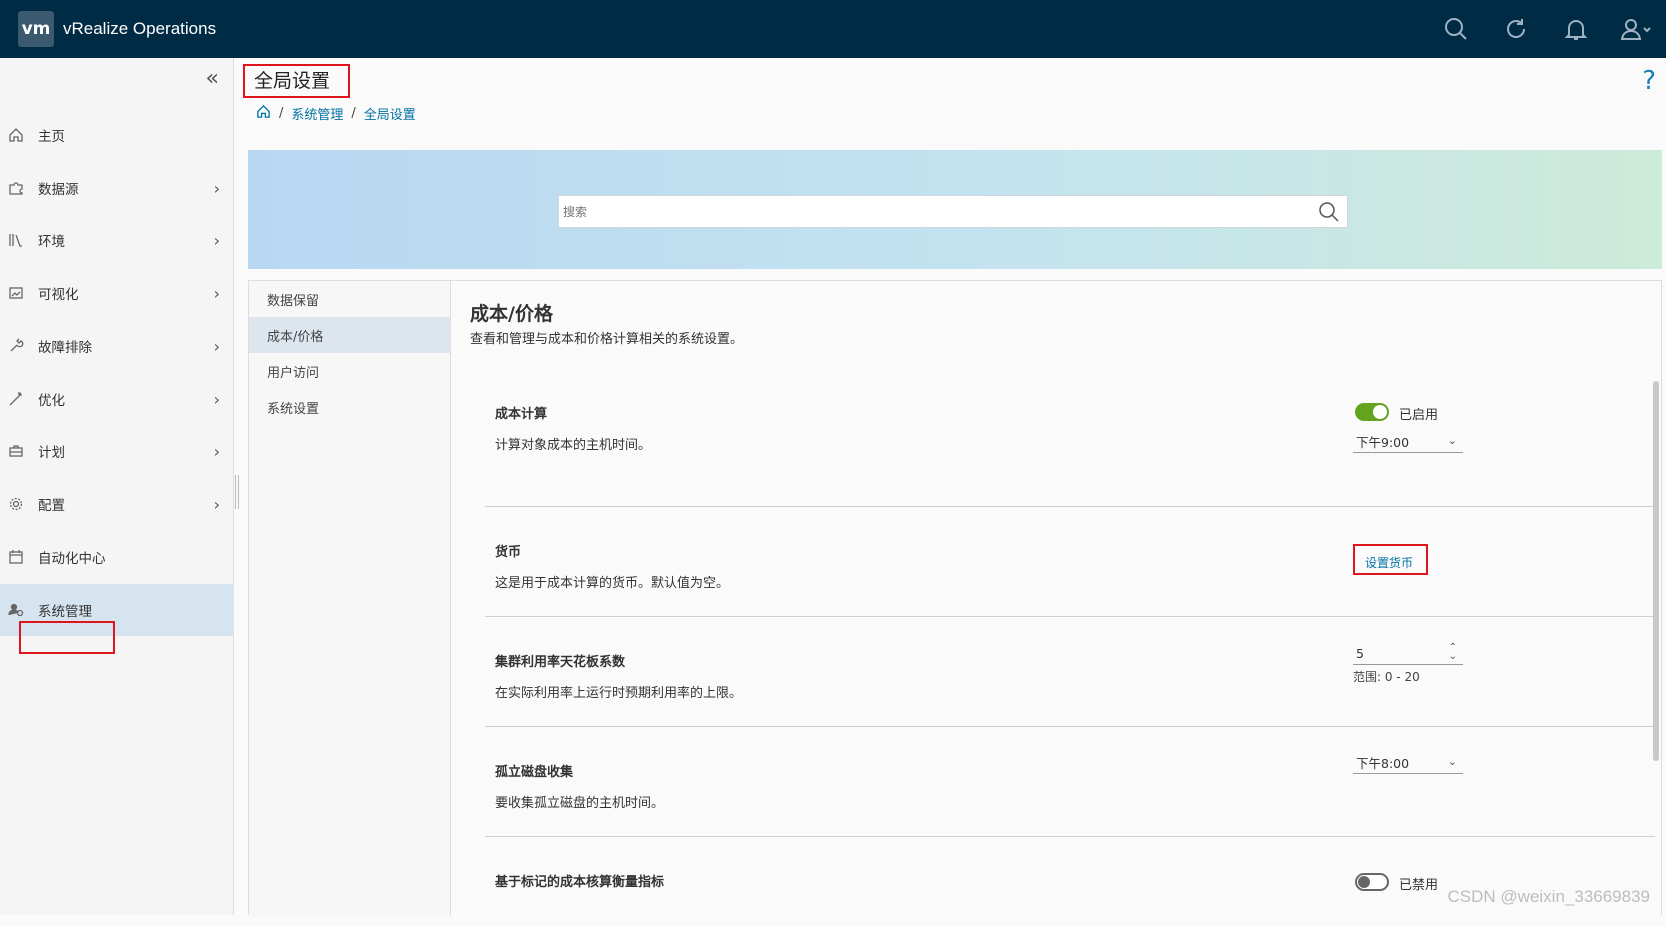 The height and width of the screenshot is (927, 1666). Describe the element at coordinates (19, 557) in the screenshot. I see `calendar-icon` at that location.